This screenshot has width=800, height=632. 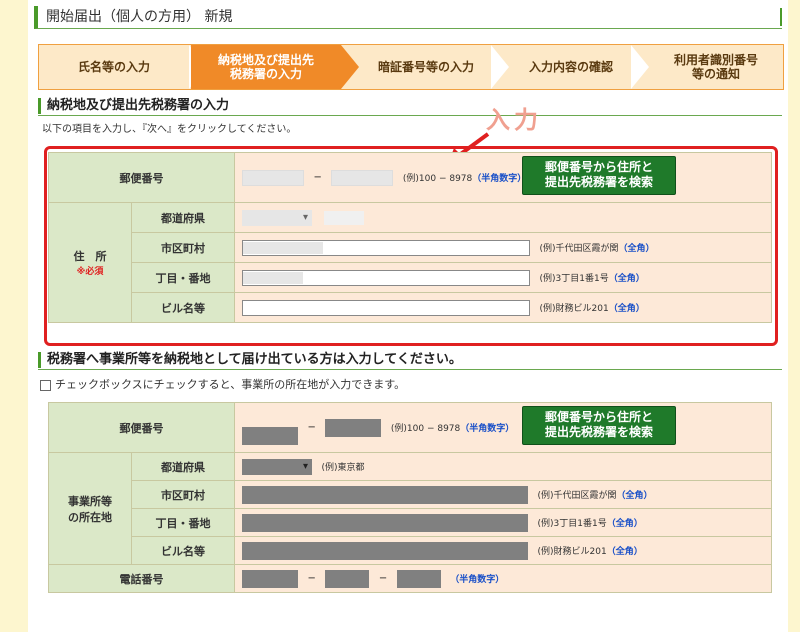 What do you see at coordinates (418, 578) in the screenshot?
I see `phone-part3-input` at bounding box center [418, 578].